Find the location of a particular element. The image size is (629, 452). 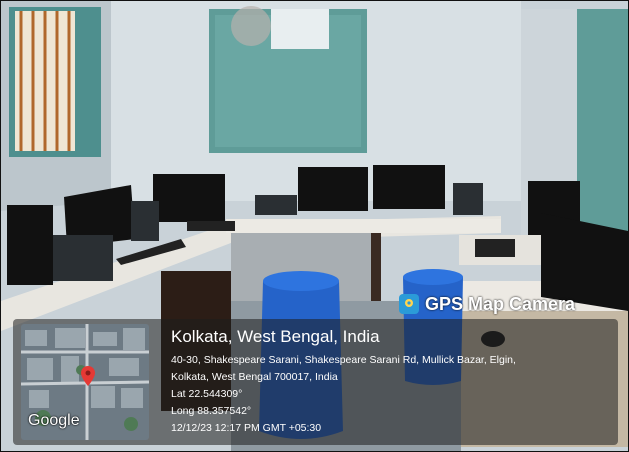

gps-map-camera-badge: GPS Map Camera is located at coordinates (487, 304).